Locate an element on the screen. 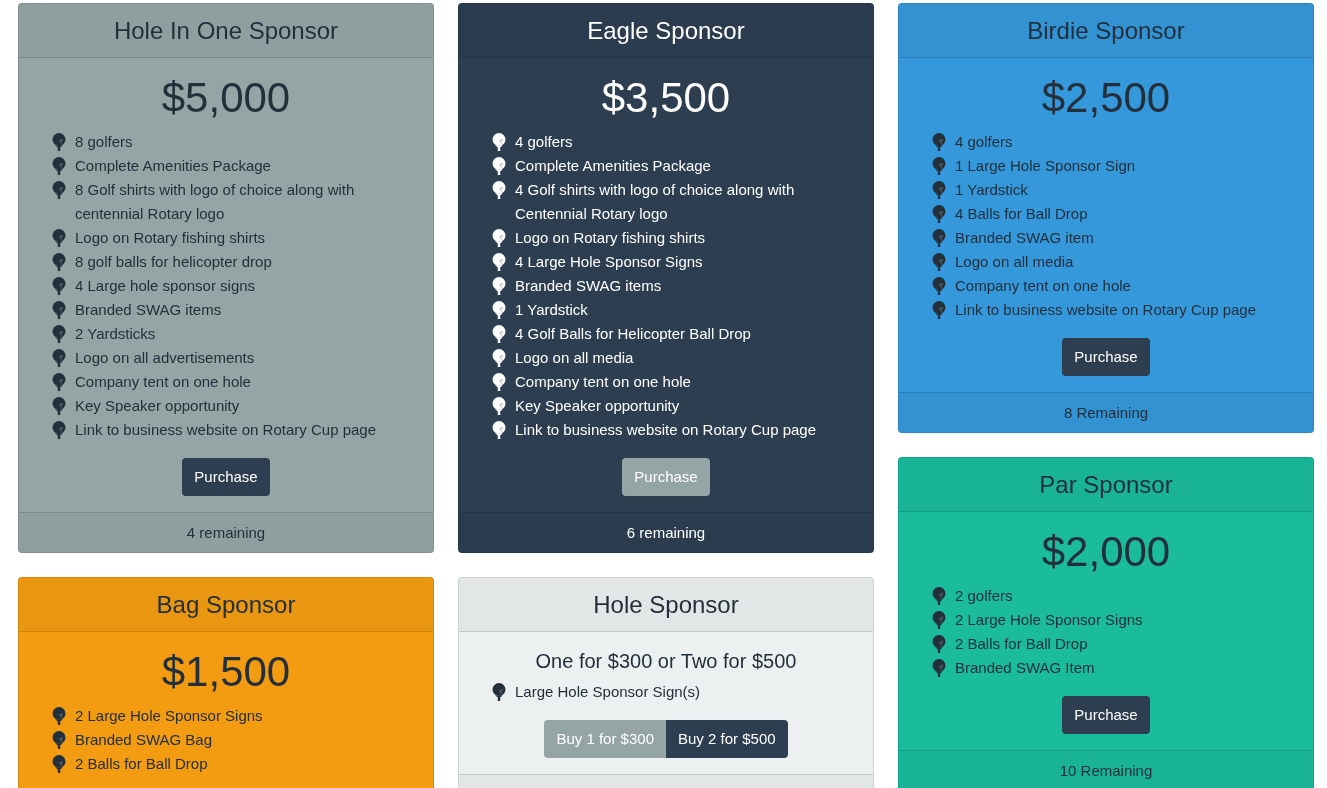 This screenshot has width=1327, height=788. feature-text: Branded SWAG item is located at coordinates (1024, 238).